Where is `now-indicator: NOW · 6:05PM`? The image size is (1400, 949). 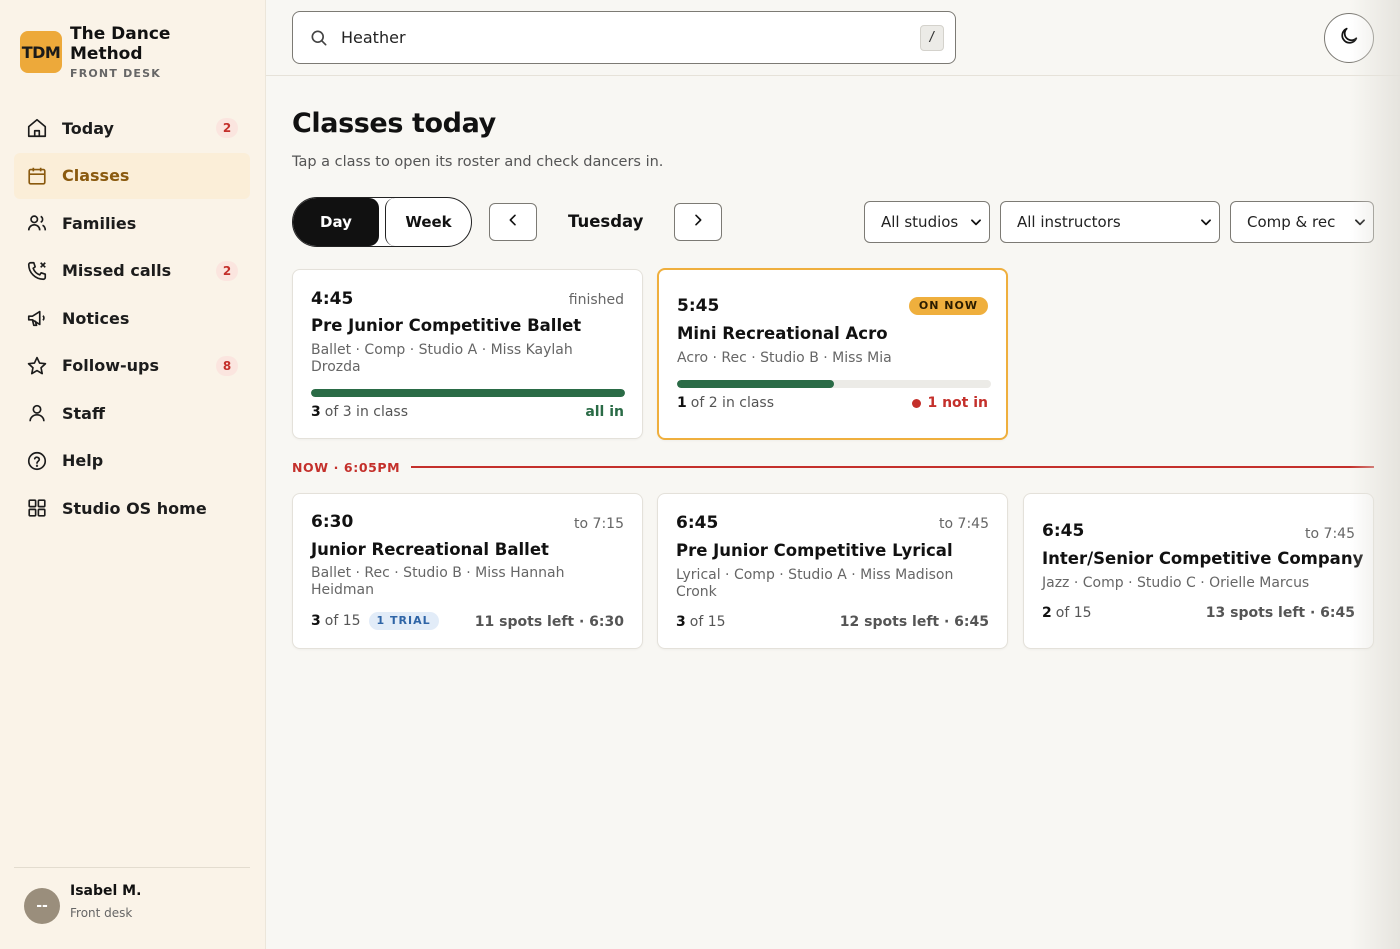
now-indicator: NOW · 6:05PM is located at coordinates (833, 467).